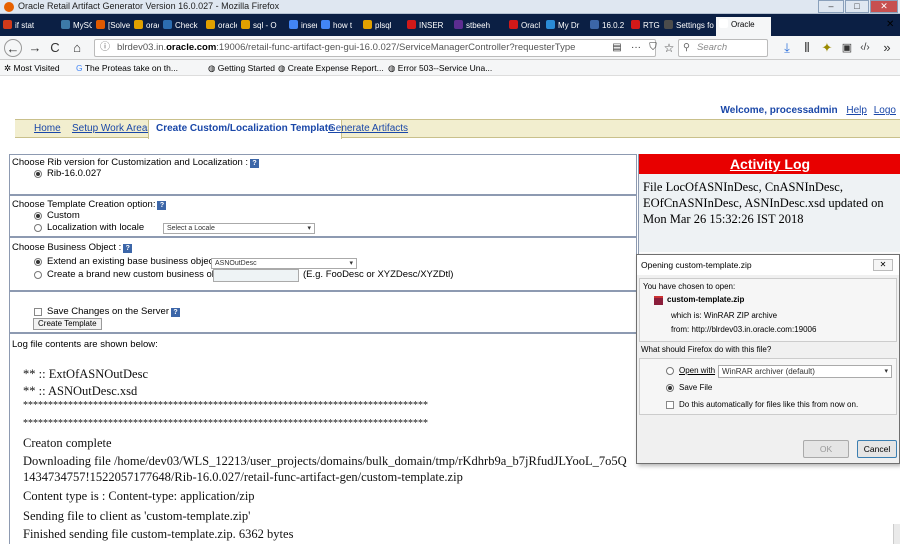  I want to click on minimize-button: –, so click(831, 6).